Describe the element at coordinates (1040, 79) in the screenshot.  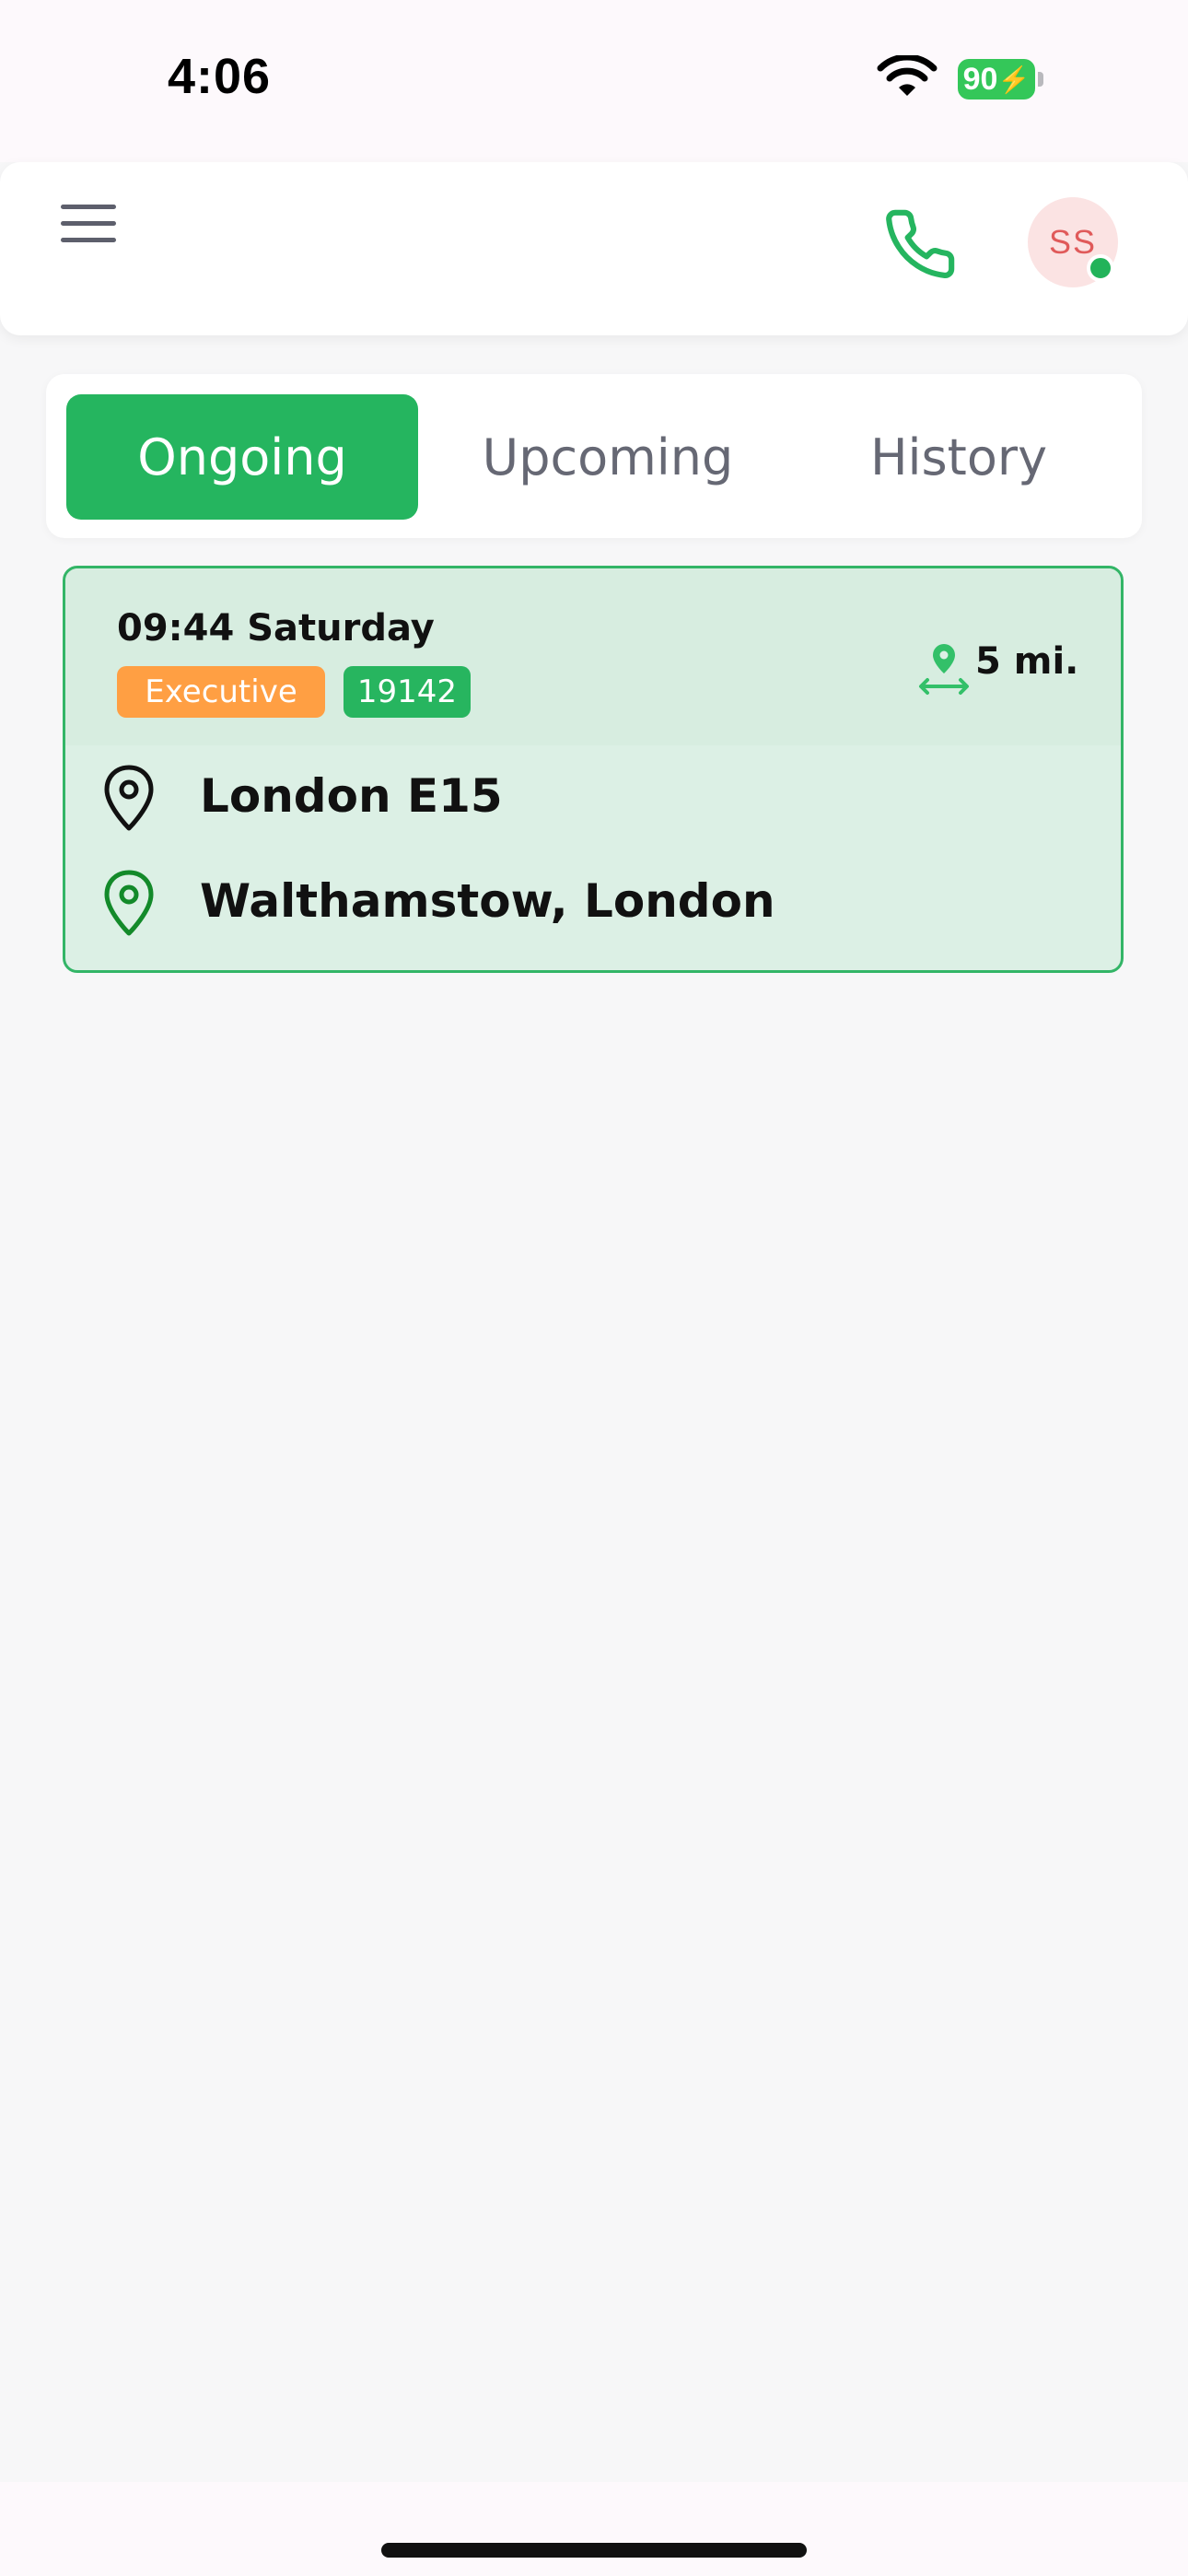
I see `battery-nub` at that location.